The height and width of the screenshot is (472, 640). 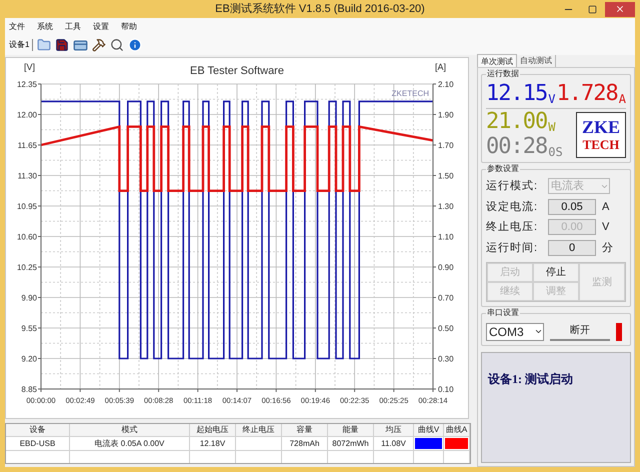 I want to click on column-header: 能量, so click(x=351, y=430).